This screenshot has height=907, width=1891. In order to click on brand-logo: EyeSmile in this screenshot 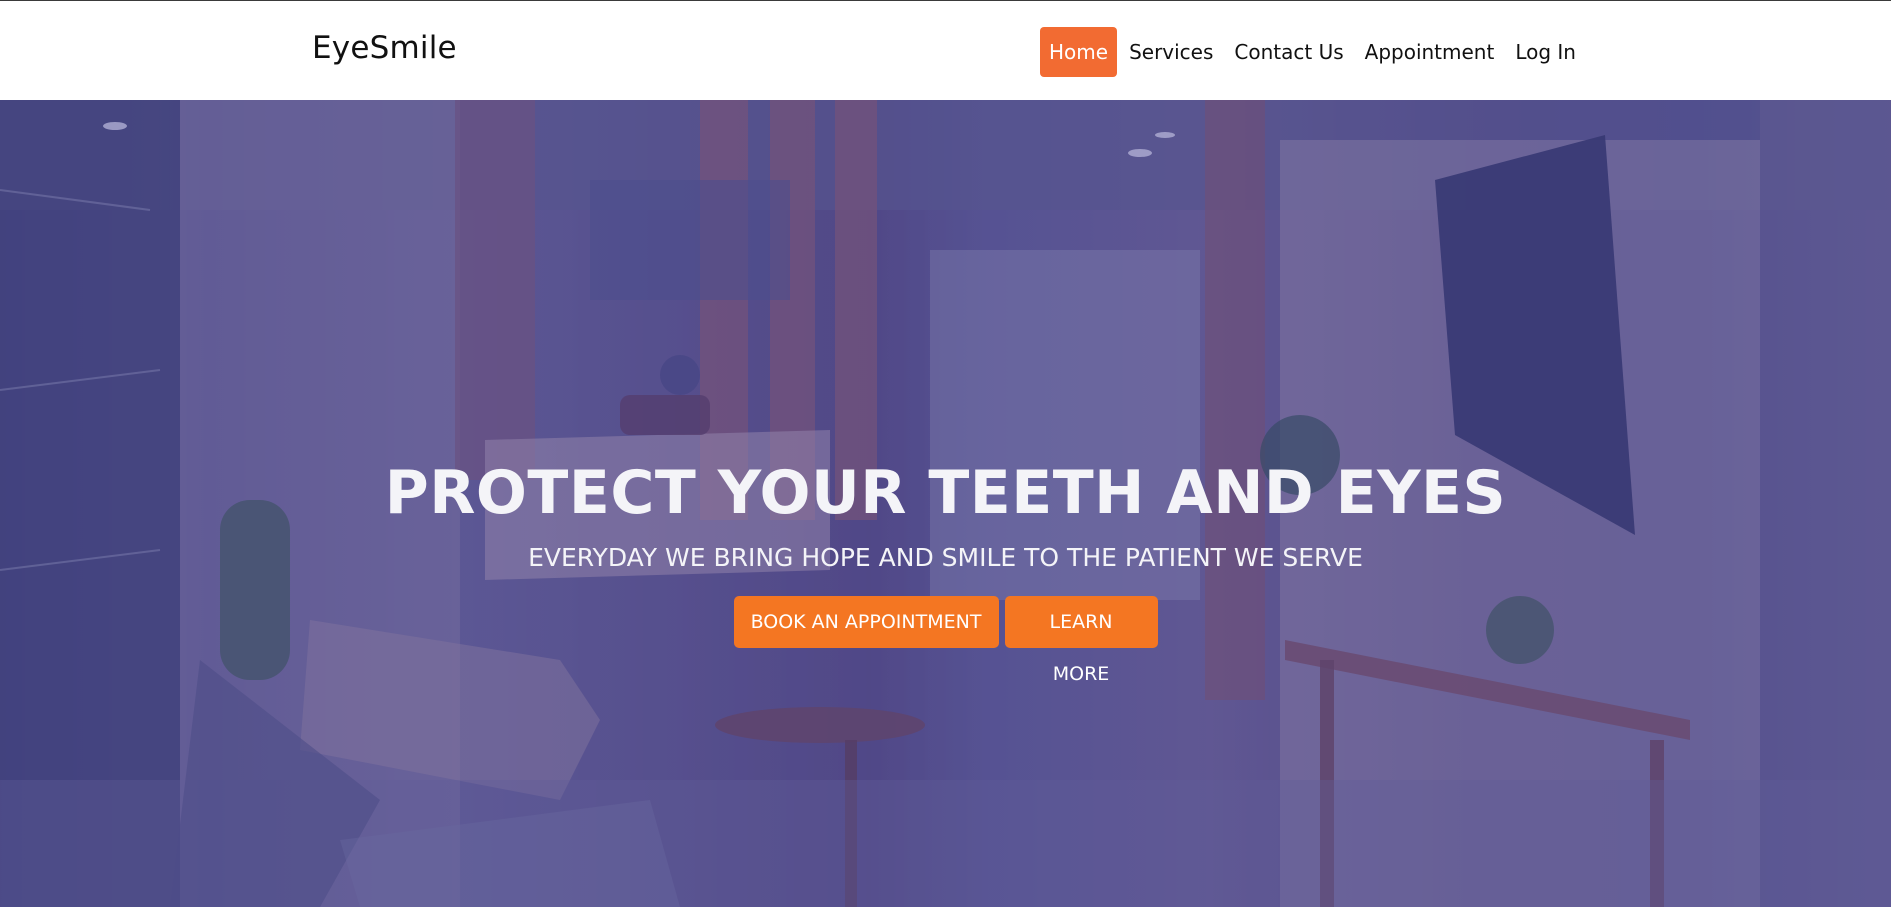, I will do `click(384, 48)`.